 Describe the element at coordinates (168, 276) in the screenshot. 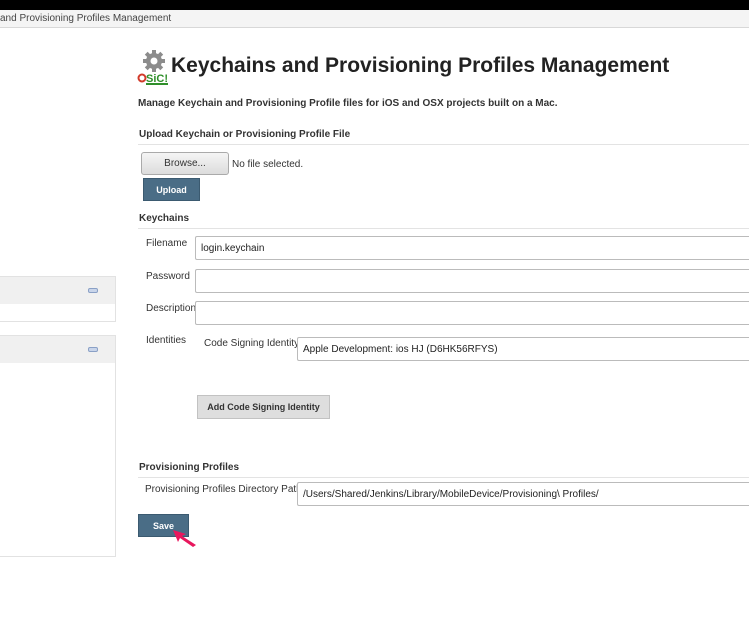

I see `password-label: Password` at that location.